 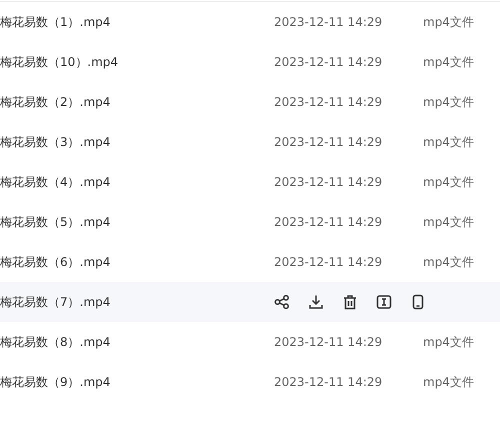 I want to click on file-name: 梅花易数（5）.mp4, so click(x=137, y=222).